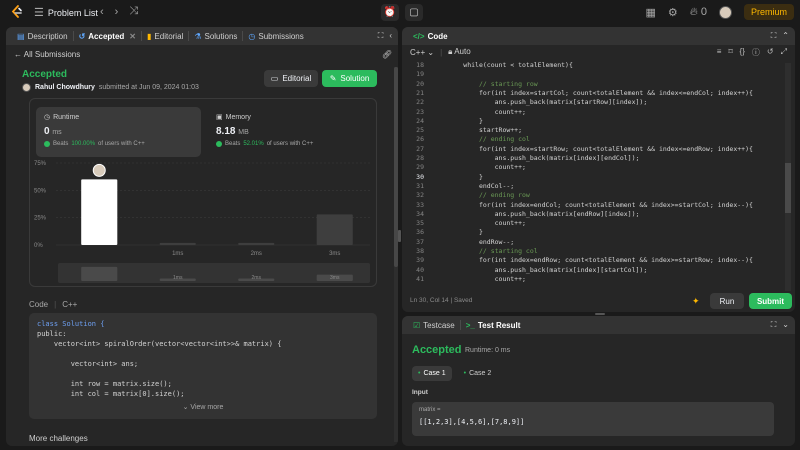 This screenshot has width=800, height=450. I want to click on case-label: Case 2, so click(480, 373).